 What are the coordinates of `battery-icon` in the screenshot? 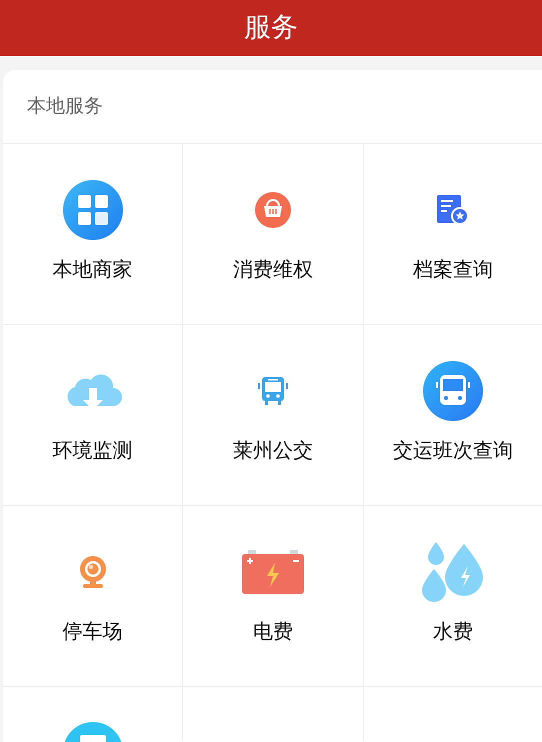 It's located at (273, 572).